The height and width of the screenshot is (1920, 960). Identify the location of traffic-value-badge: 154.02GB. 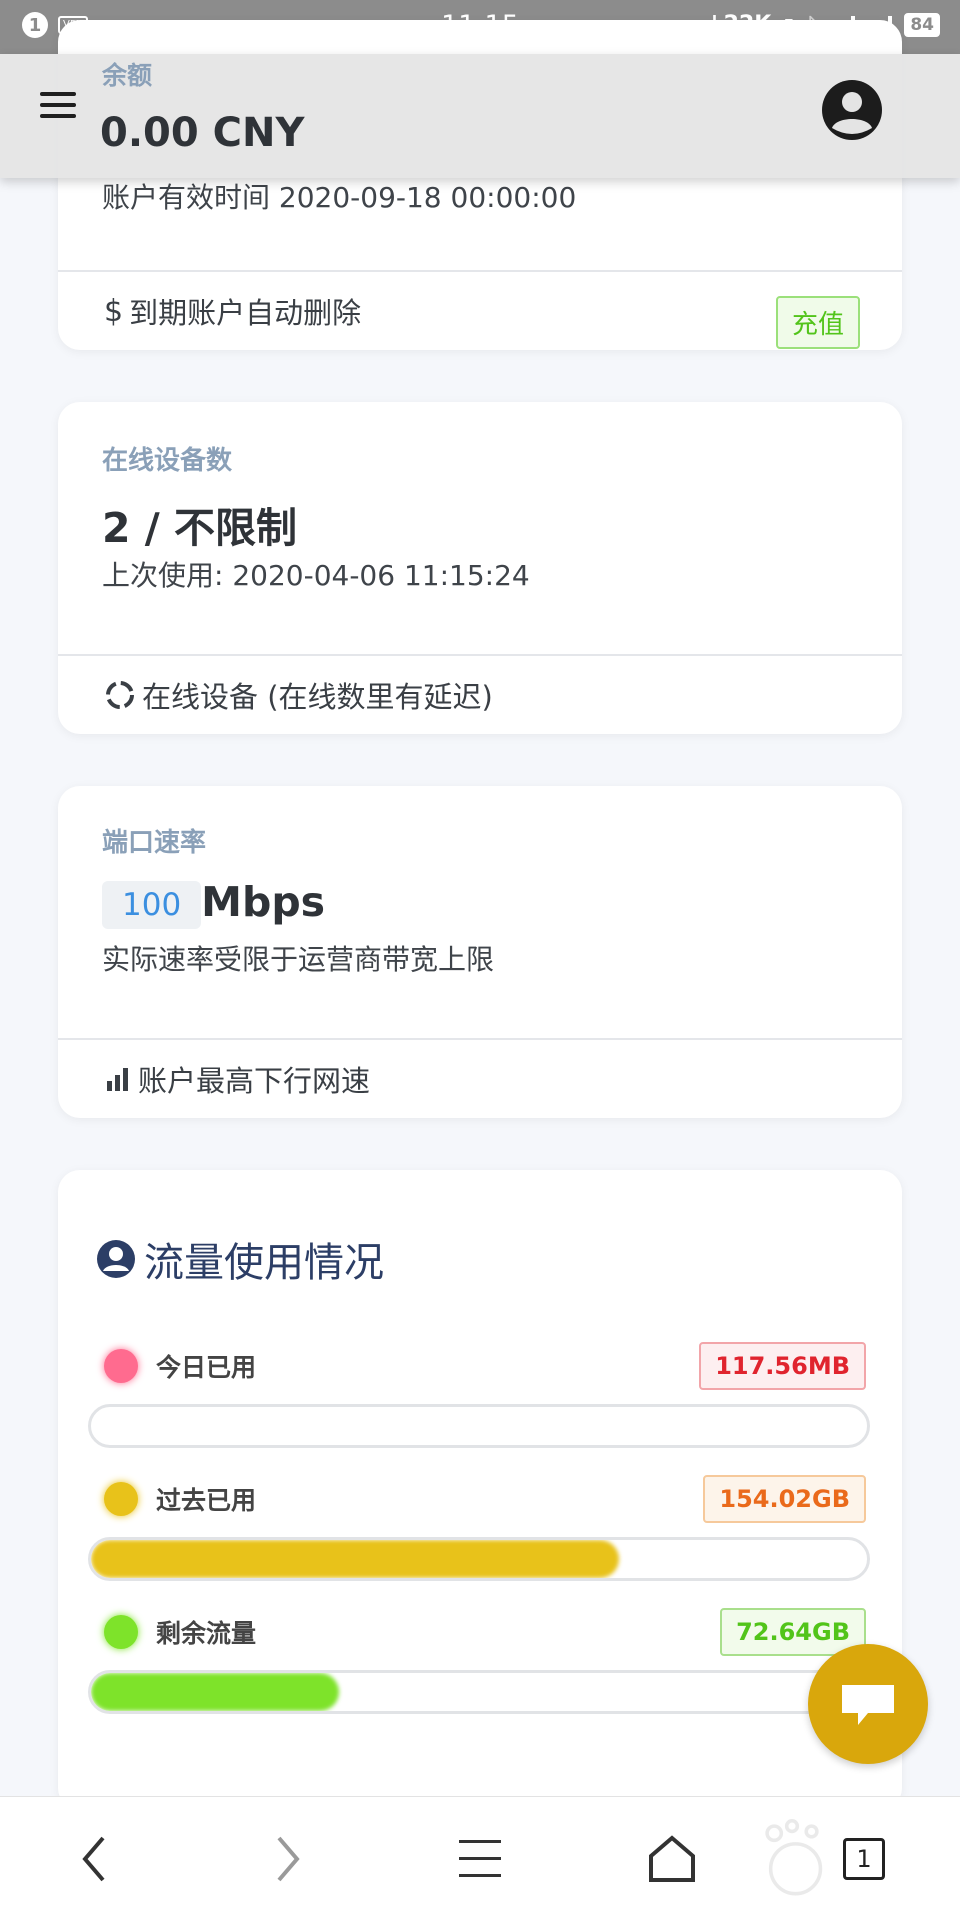
(784, 1499).